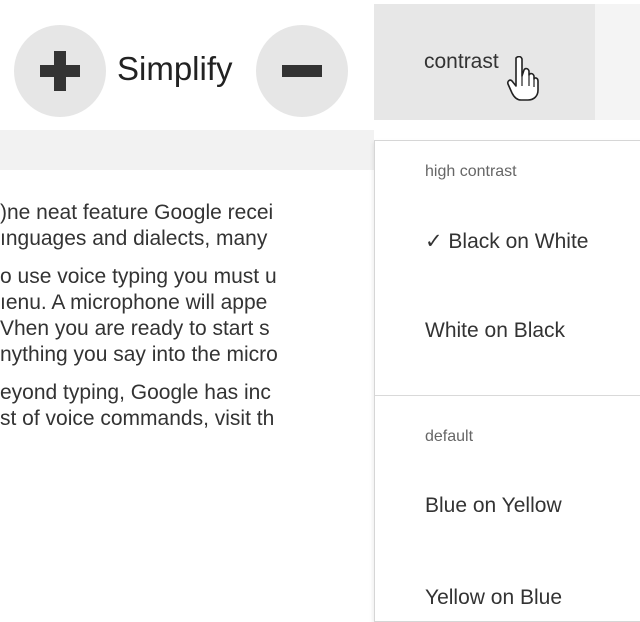  I want to click on menu-item-blue-on-yellow: Blue on Yellow, so click(493, 506).